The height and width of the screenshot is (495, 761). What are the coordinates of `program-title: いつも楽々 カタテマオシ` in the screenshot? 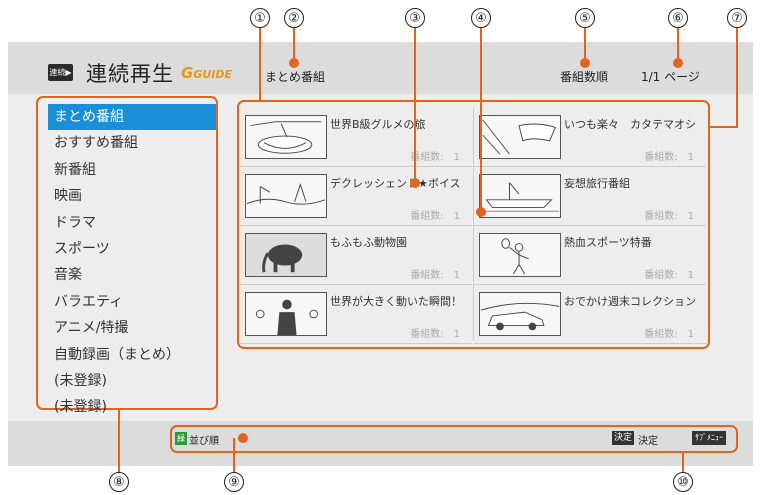 It's located at (630, 124).